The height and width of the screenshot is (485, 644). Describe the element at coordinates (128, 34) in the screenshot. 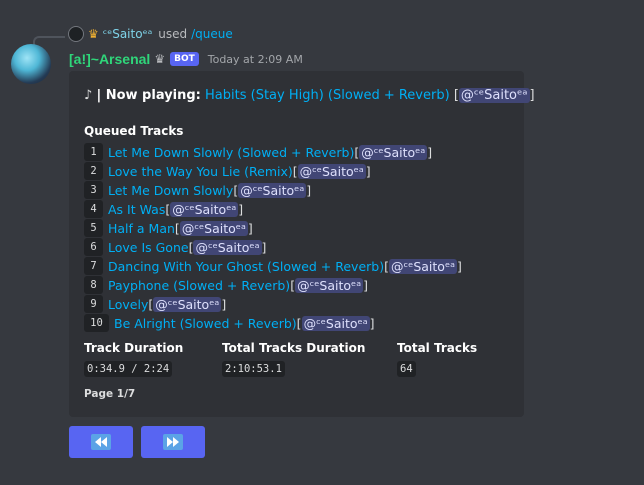

I see `reply-username: ᶜᵉSaitoᵉᵃ` at that location.